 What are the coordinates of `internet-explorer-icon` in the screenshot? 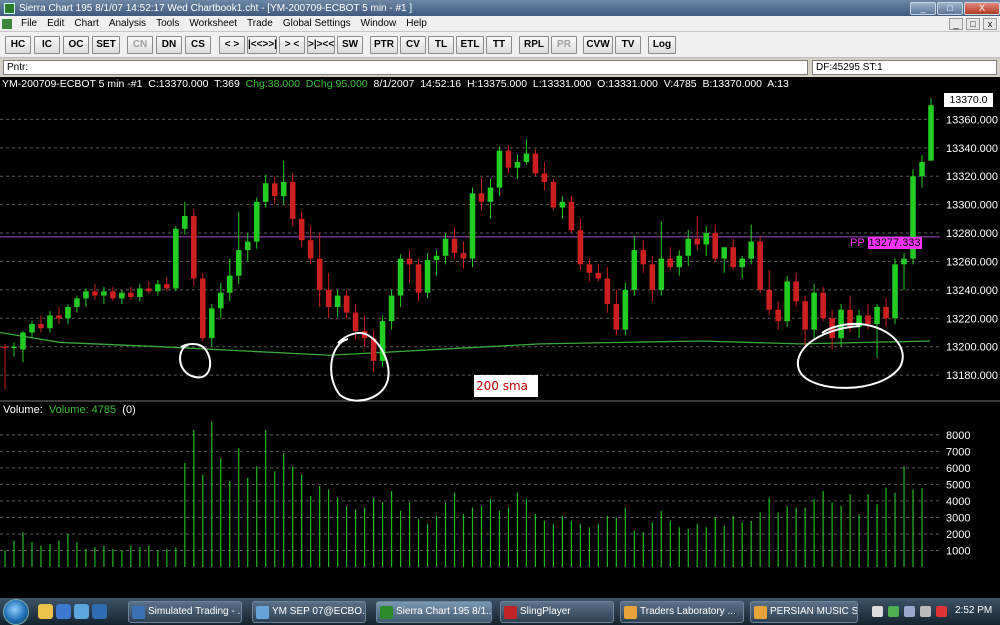 It's located at (63, 611).